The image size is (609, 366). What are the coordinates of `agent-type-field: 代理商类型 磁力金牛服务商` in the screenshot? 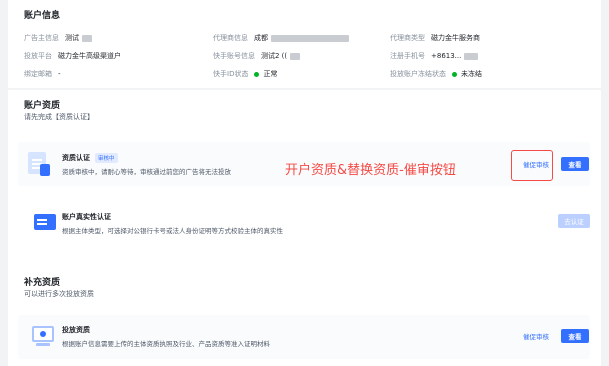 It's located at (435, 38).